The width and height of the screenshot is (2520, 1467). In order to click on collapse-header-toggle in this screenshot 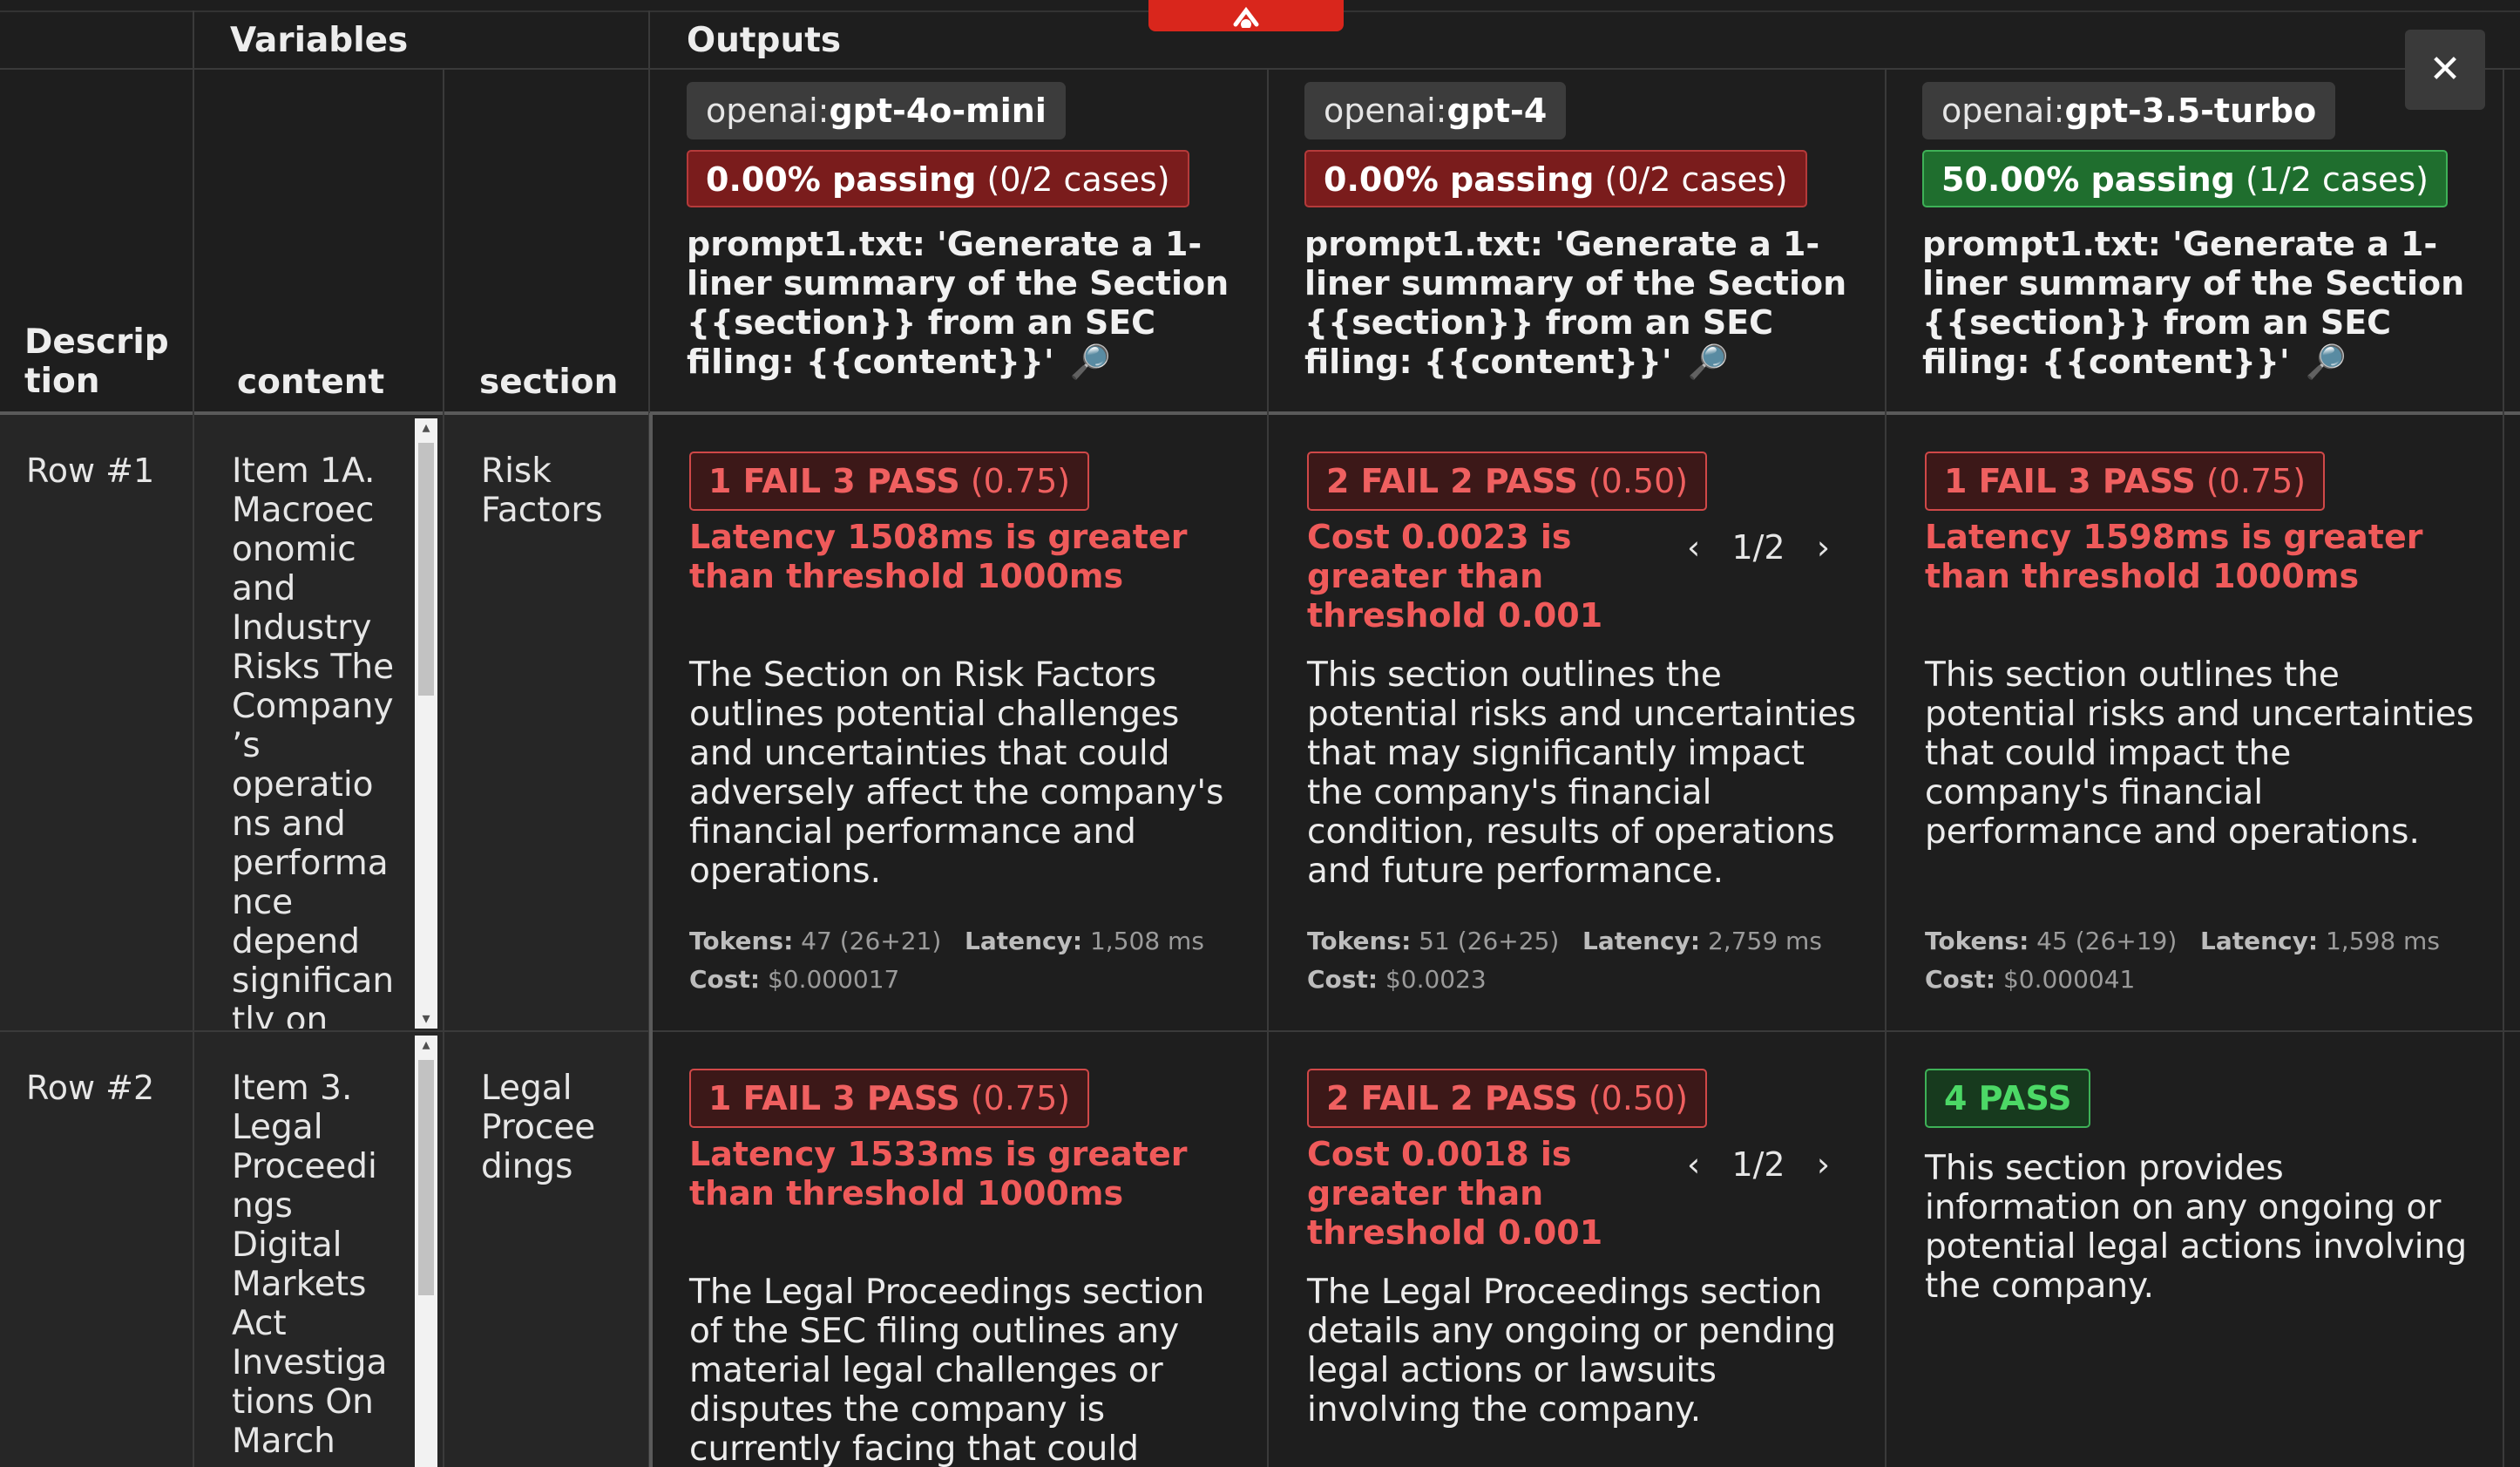, I will do `click(1246, 15)`.